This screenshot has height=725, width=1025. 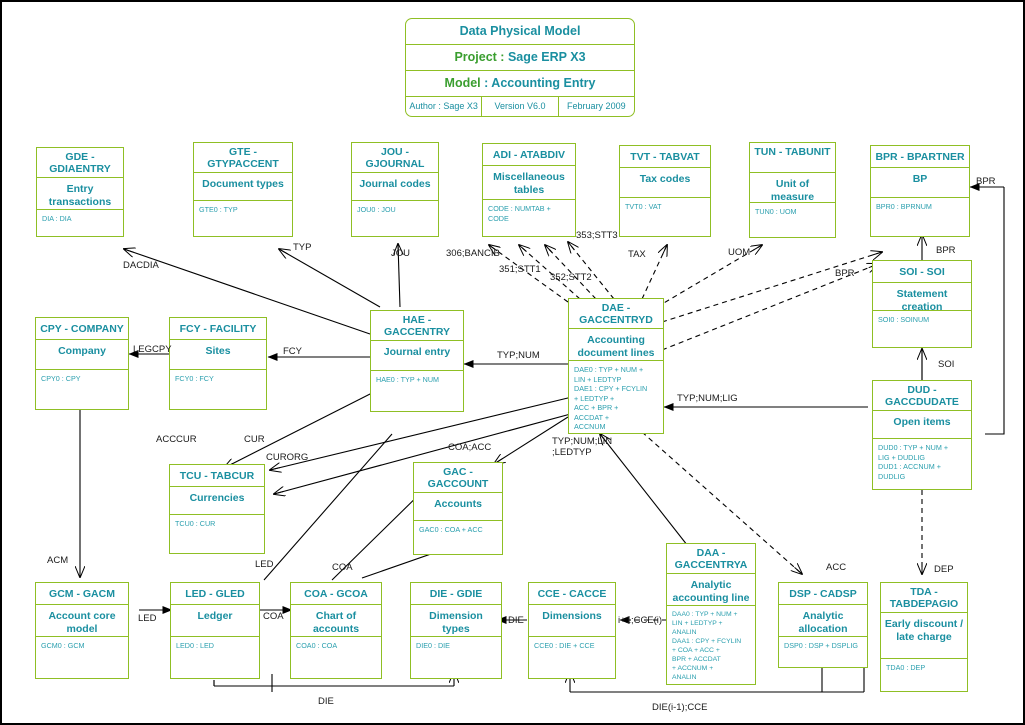 I want to click on edge-label-dep: DEP, so click(x=944, y=569).